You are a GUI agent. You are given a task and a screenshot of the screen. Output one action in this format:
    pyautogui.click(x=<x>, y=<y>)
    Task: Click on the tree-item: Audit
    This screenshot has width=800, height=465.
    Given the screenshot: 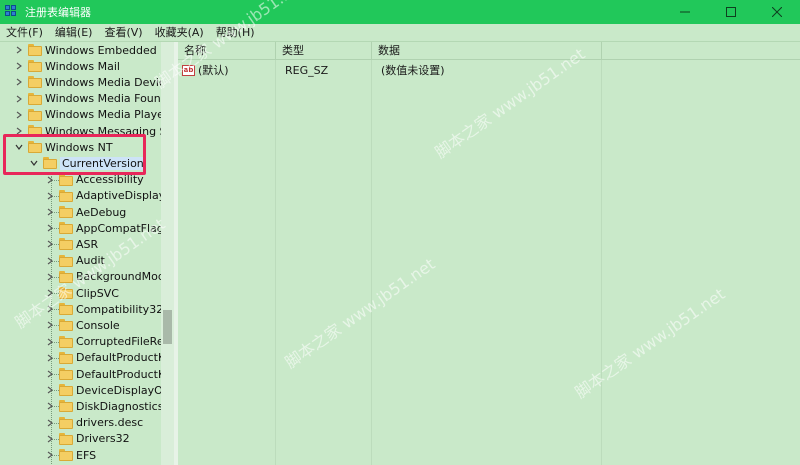 What is the action you would take?
    pyautogui.click(x=75, y=261)
    